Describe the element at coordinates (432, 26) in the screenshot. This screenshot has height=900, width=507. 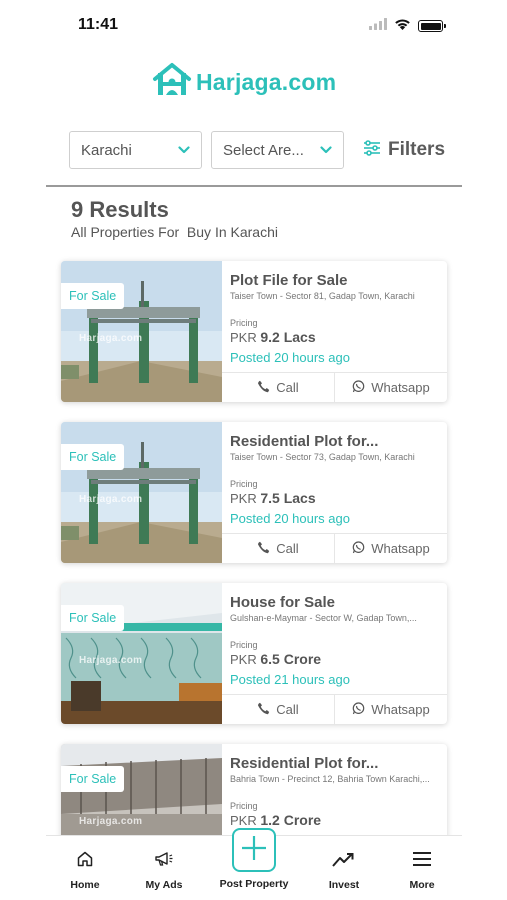
I see `battery-icon` at that location.